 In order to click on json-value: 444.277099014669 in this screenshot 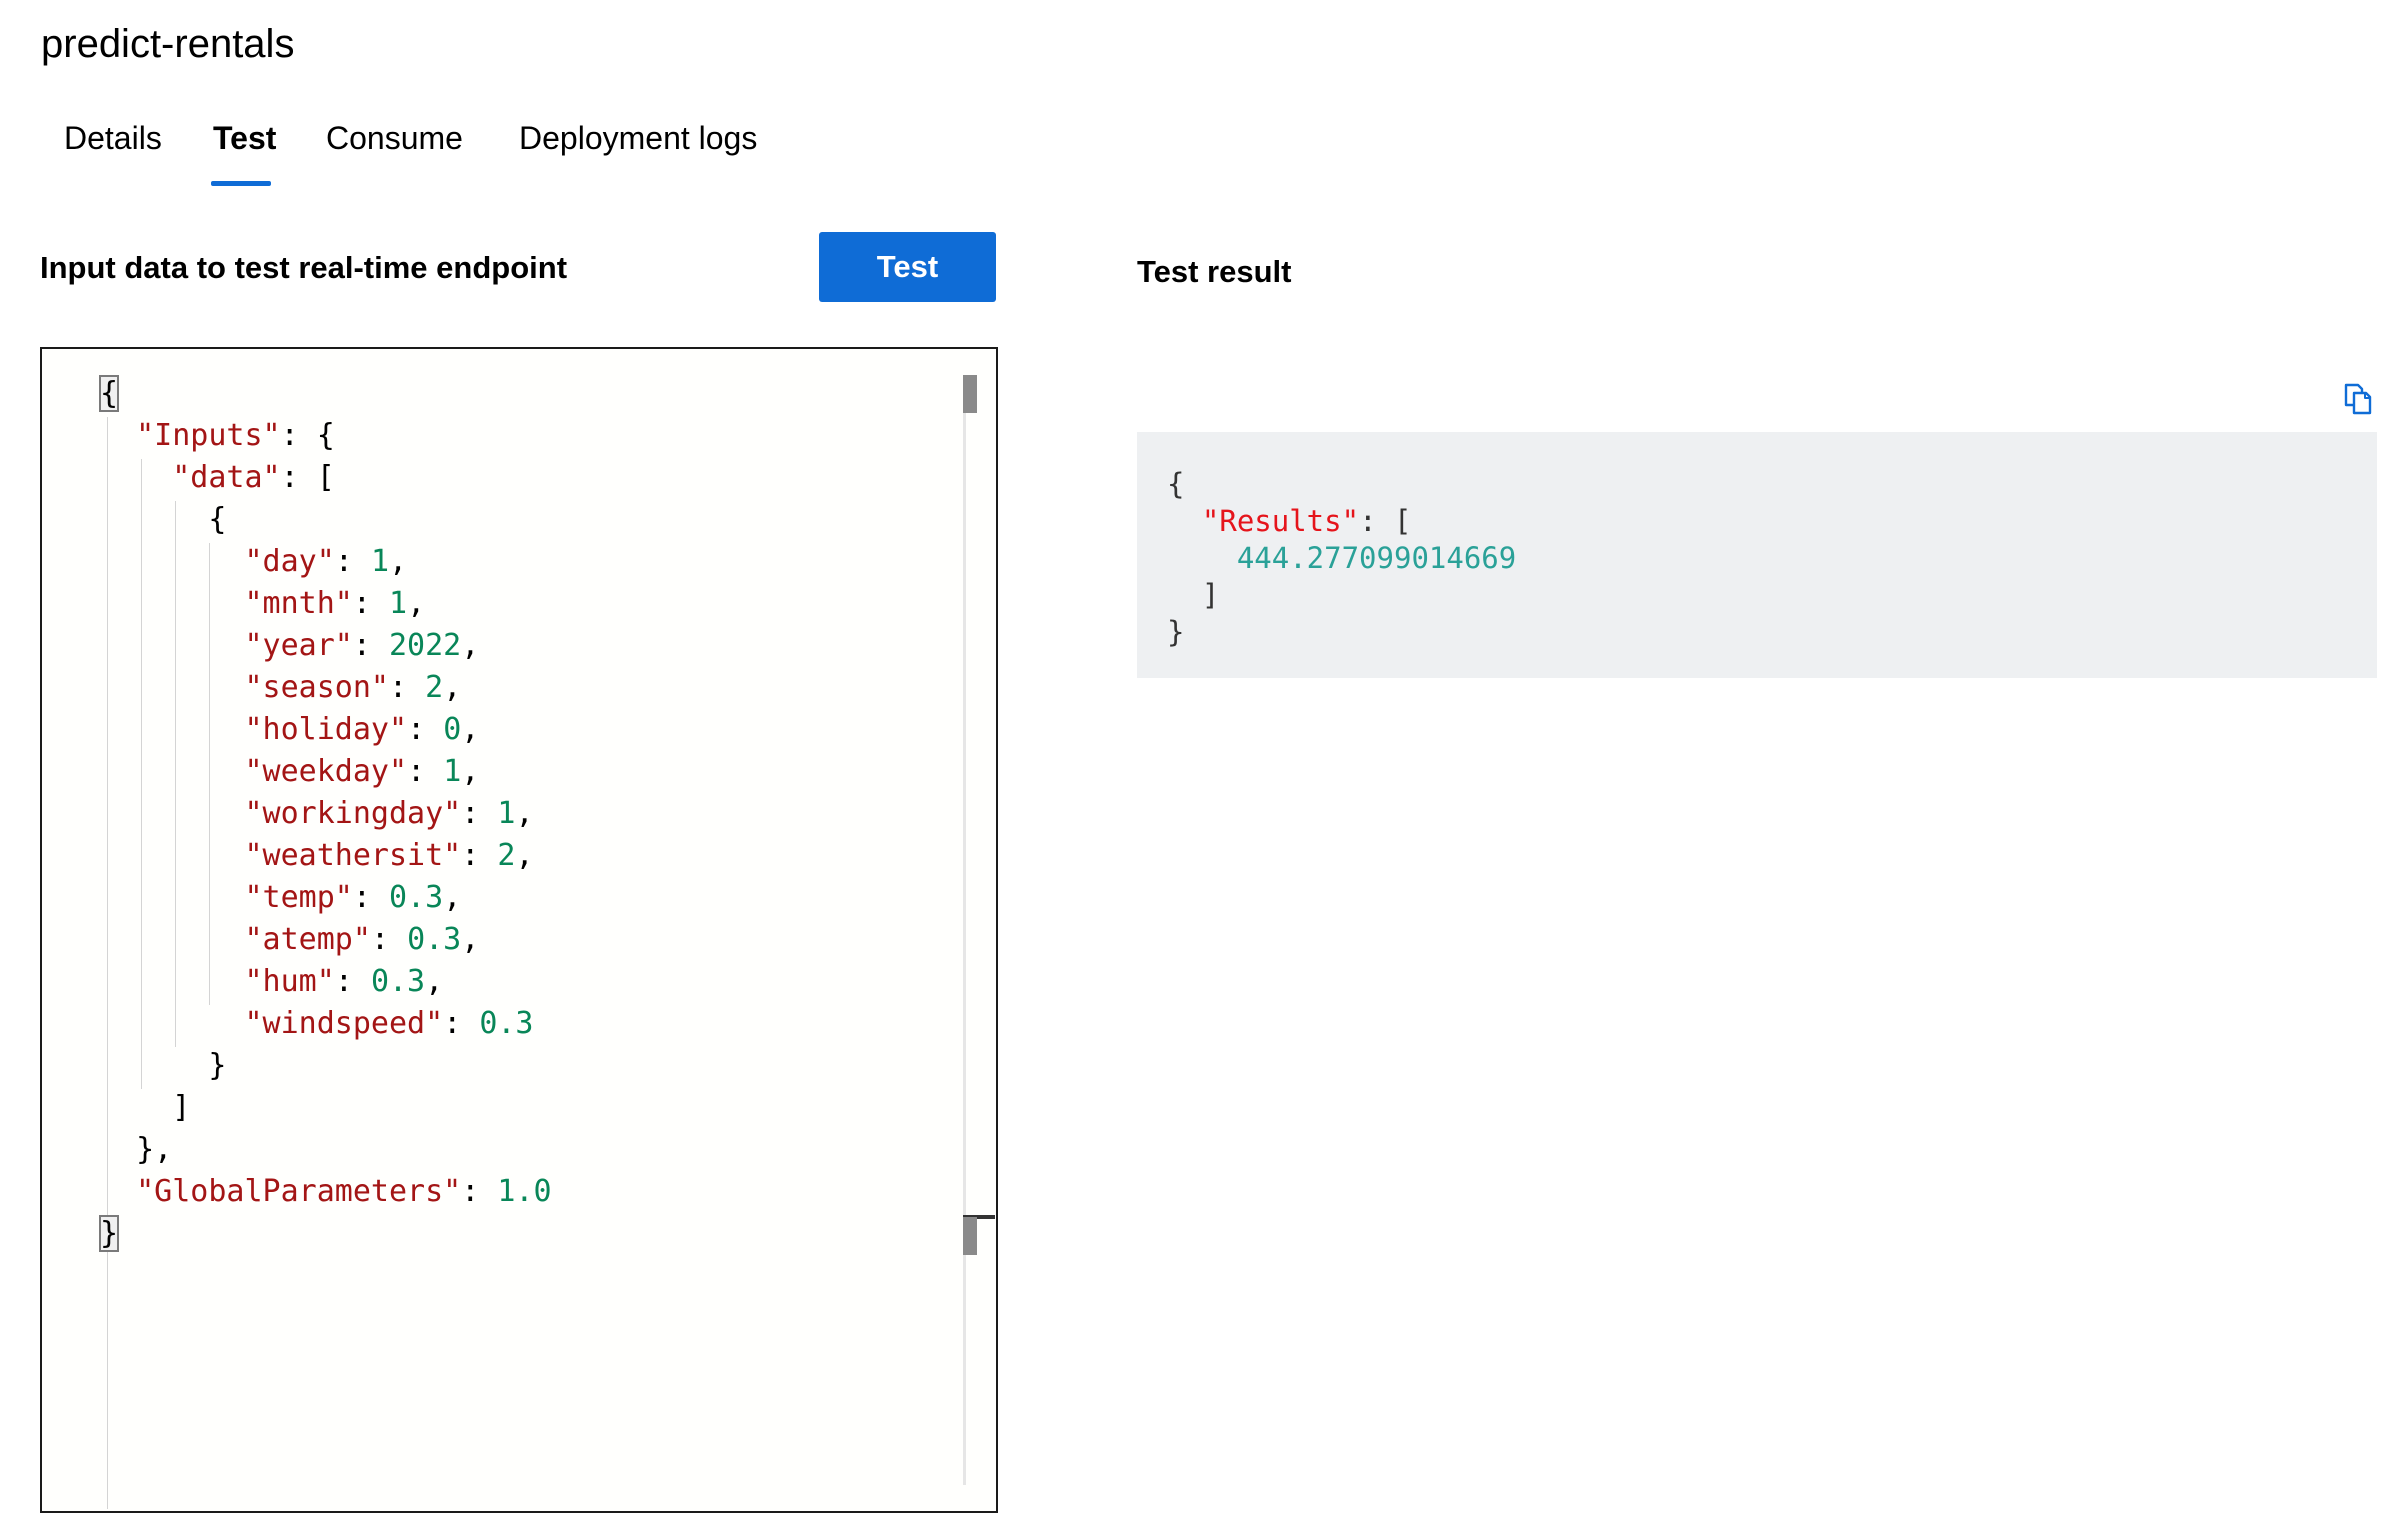, I will do `click(1376, 558)`.